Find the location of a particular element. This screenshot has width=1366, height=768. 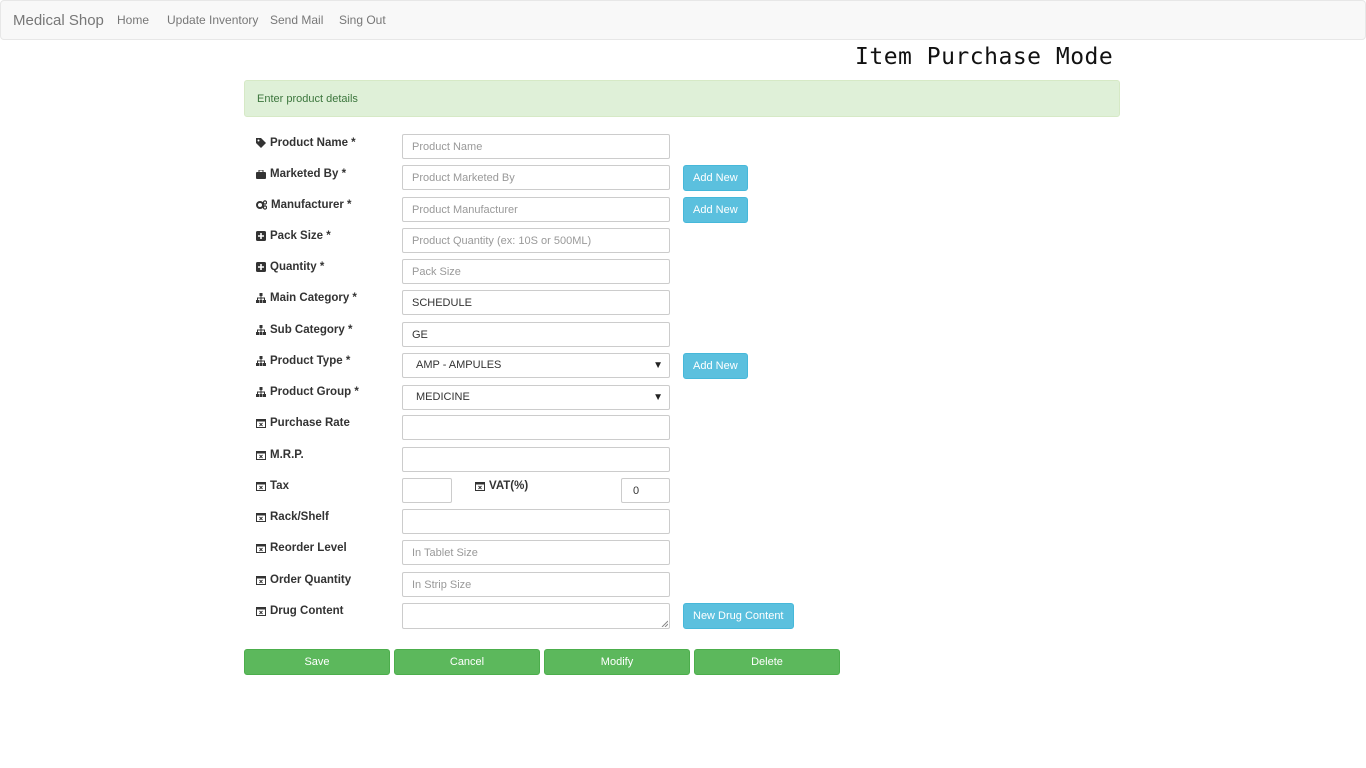

marketed-by-row: Marketed By * Add New is located at coordinates (683, 178).